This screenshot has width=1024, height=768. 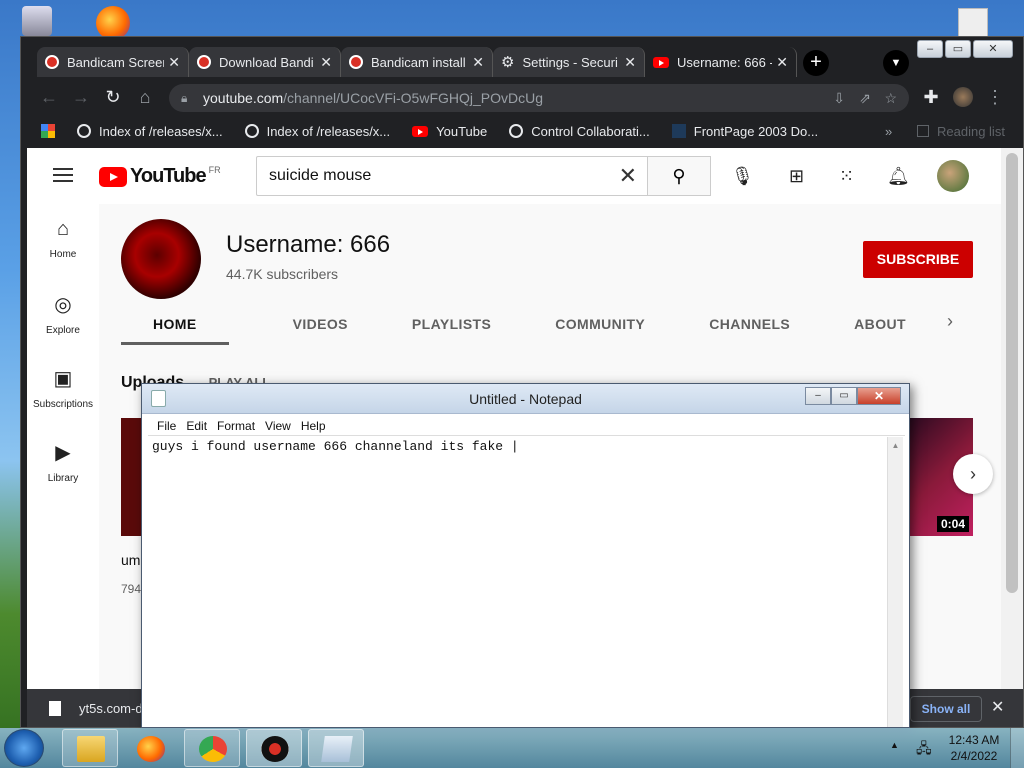 What do you see at coordinates (796, 176) in the screenshot?
I see `create-video-icon: ⊞` at bounding box center [796, 176].